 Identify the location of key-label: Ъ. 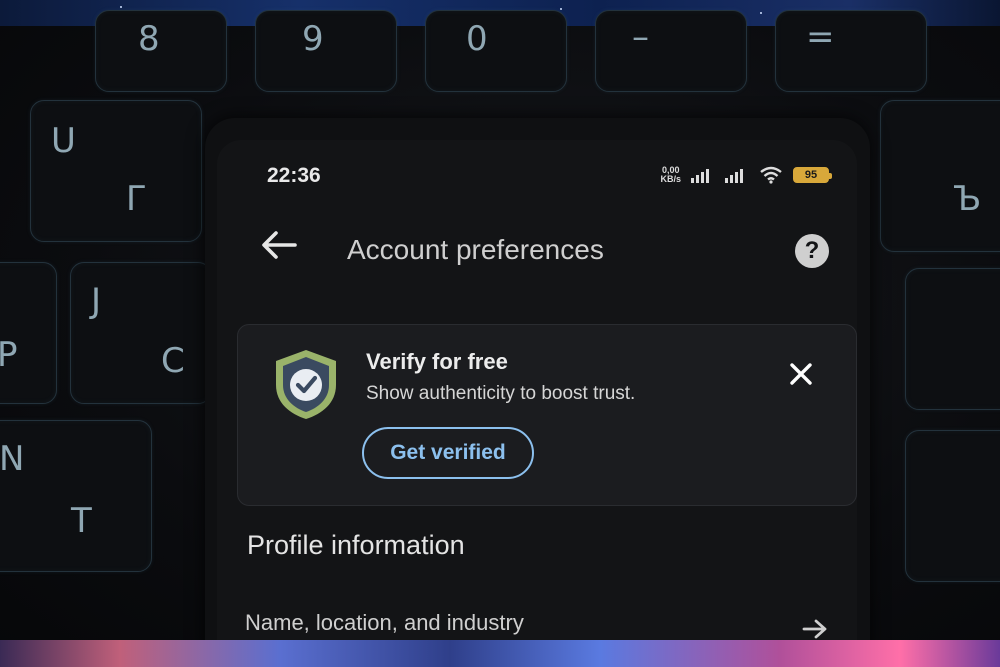
(967, 199).